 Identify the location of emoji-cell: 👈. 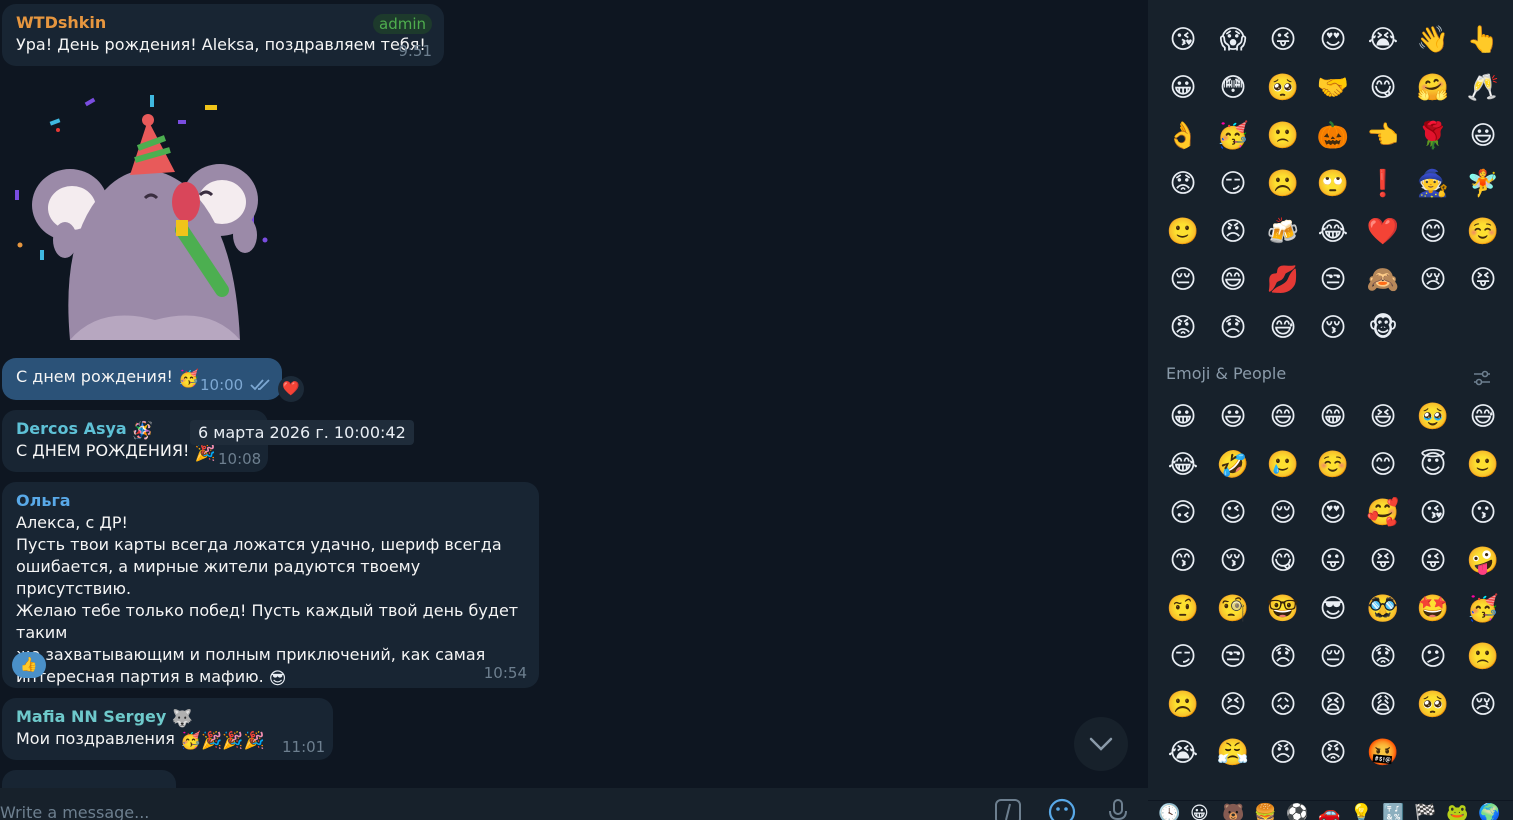
(1383, 136).